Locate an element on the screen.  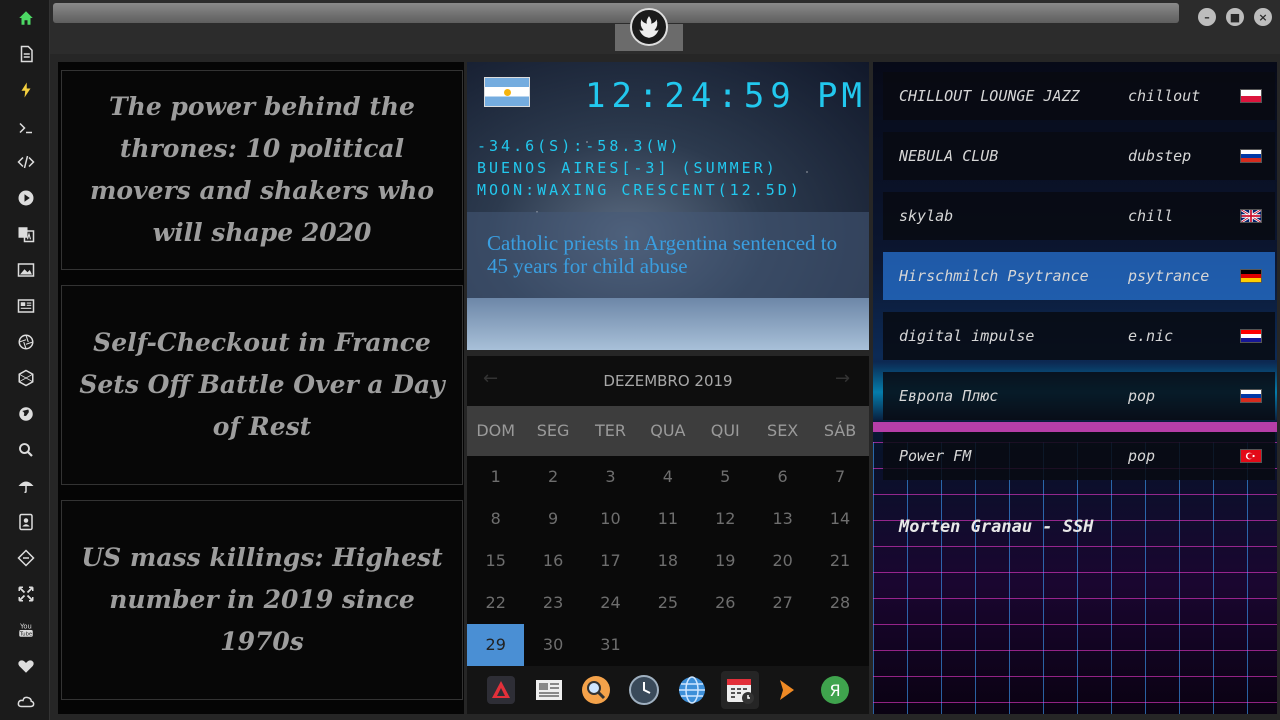
calendar-day: 28 is located at coordinates (839, 603).